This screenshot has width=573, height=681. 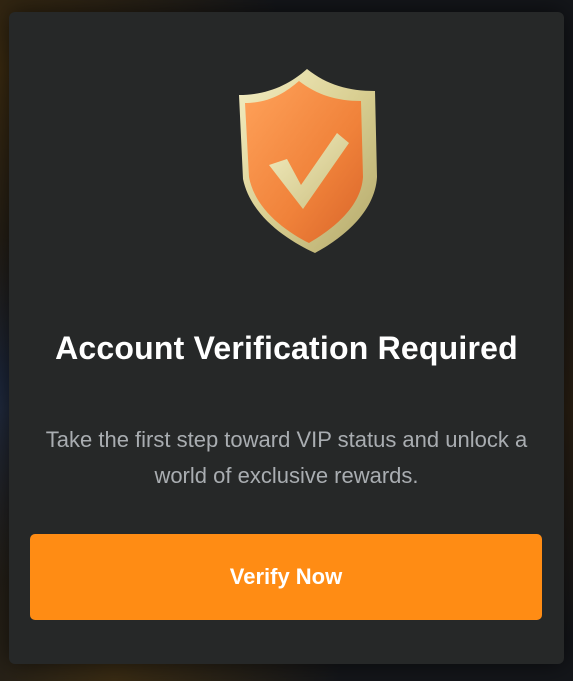 What do you see at coordinates (286, 577) in the screenshot?
I see `verify-now-button: Verify Now` at bounding box center [286, 577].